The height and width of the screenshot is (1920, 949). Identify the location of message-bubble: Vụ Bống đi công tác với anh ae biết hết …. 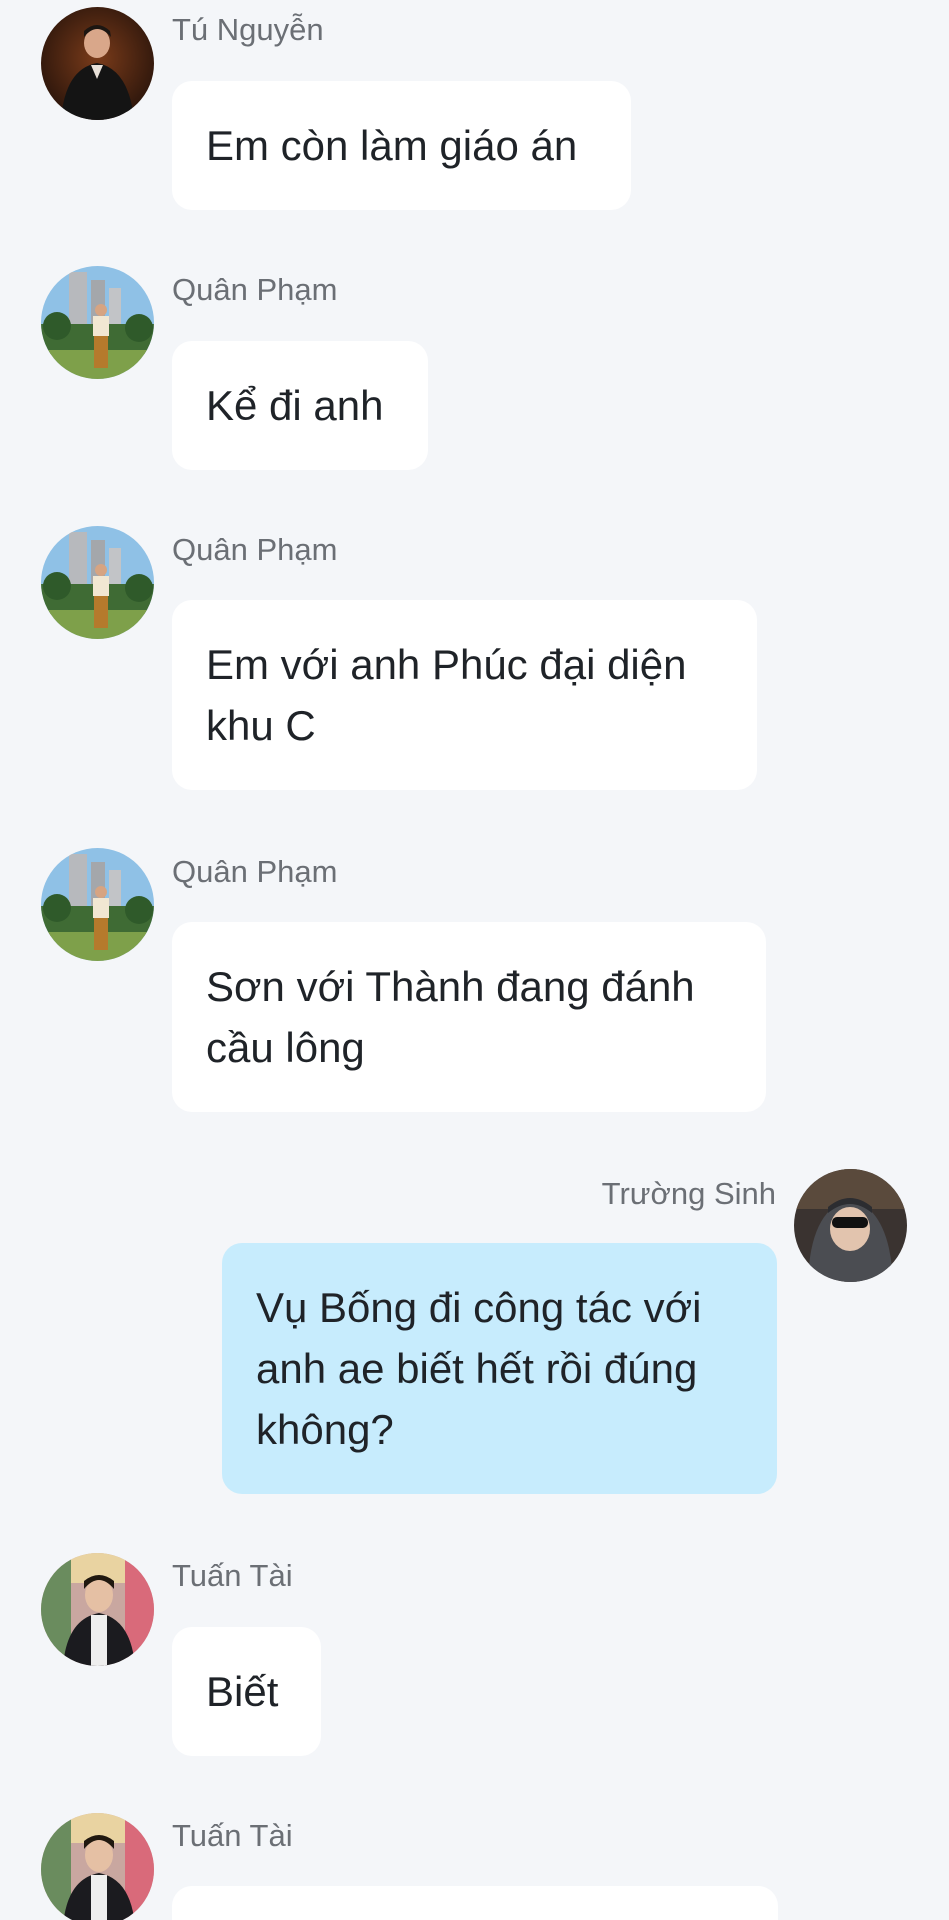
(499, 1368).